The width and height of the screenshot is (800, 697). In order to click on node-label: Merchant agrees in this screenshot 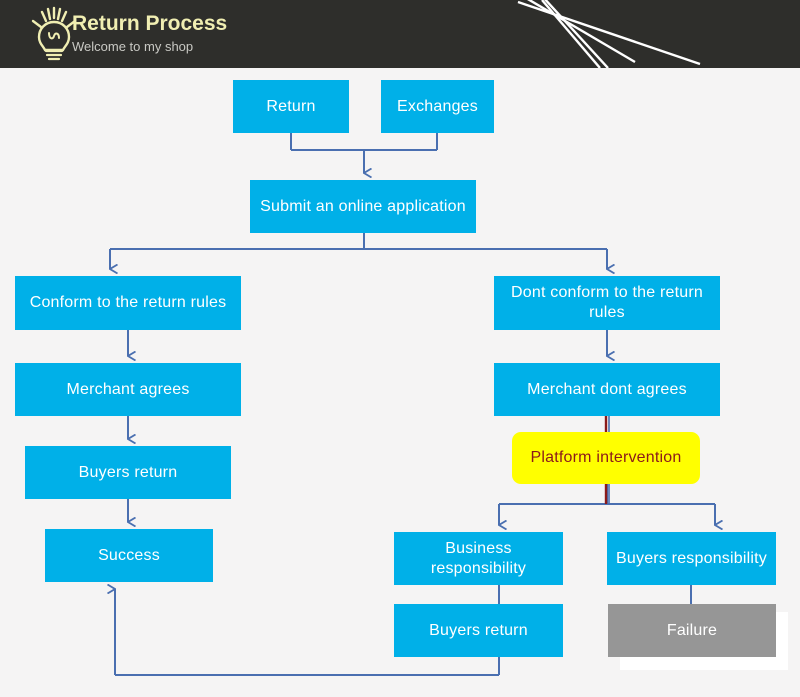, I will do `click(128, 389)`.